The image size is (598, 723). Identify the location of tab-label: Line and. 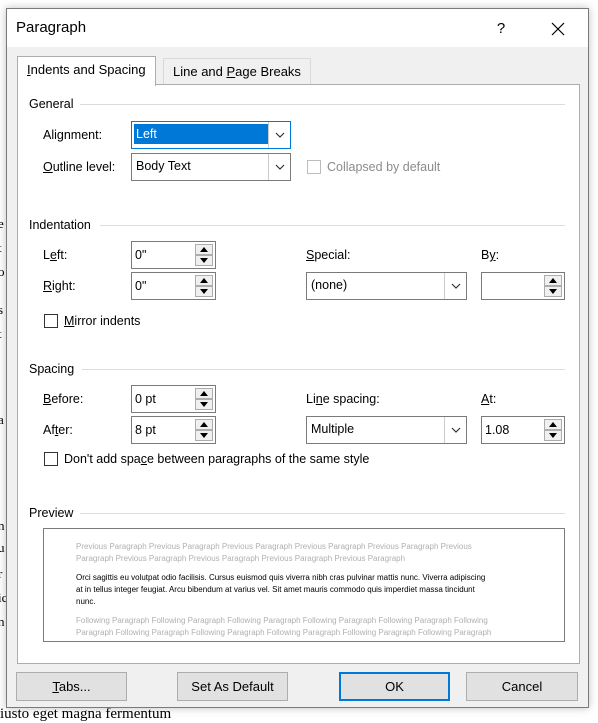
(200, 71).